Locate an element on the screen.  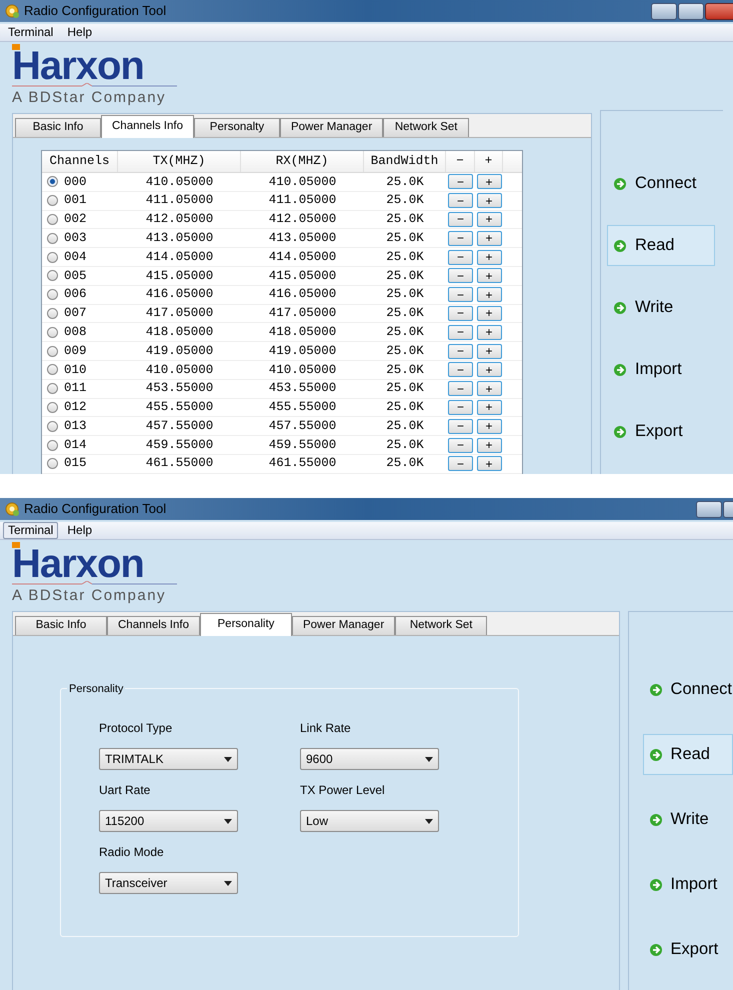
column-header: BandWidth is located at coordinates (405, 161).